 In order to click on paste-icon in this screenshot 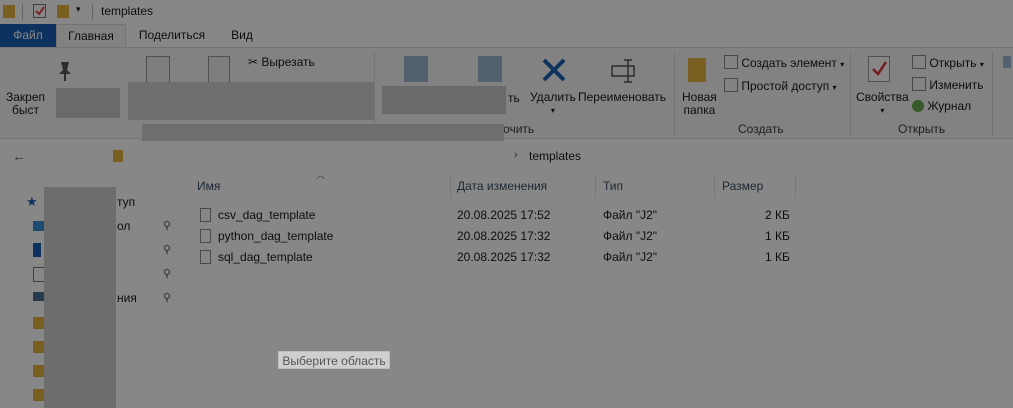, I will do `click(219, 70)`.